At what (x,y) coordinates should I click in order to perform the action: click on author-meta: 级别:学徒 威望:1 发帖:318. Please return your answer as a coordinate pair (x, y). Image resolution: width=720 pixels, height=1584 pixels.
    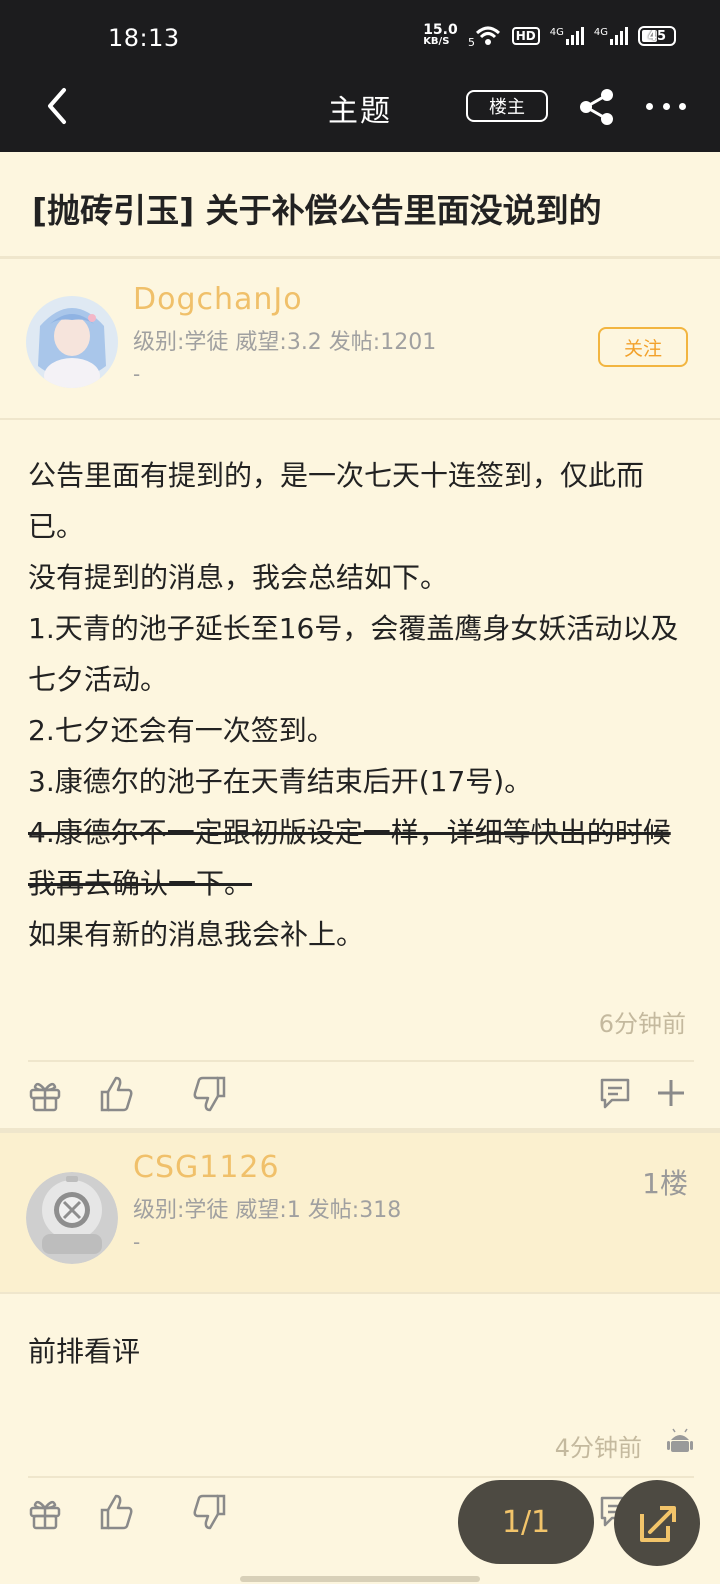
    Looking at the image, I should click on (267, 1210).